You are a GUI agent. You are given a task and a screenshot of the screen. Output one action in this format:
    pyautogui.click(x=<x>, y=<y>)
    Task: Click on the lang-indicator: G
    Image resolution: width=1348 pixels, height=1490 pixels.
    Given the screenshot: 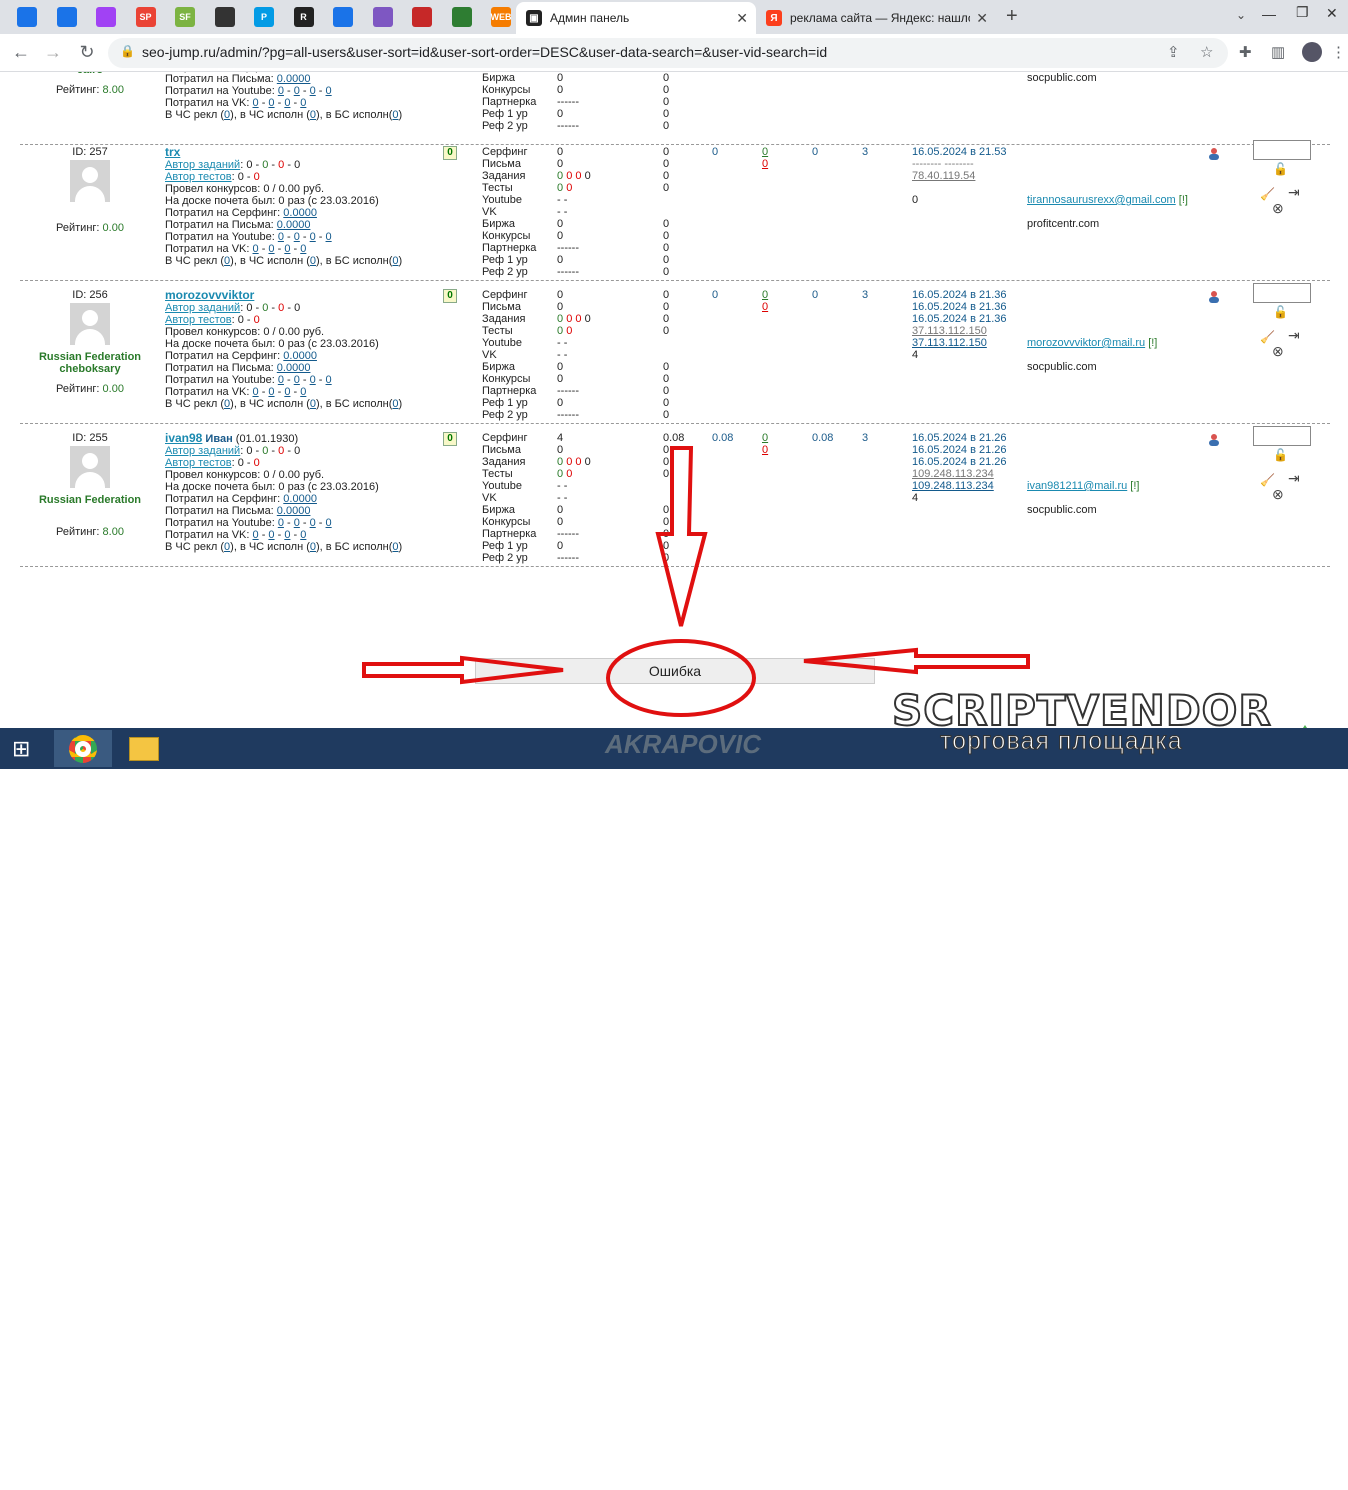 What is the action you would take?
    pyautogui.click(x=1270, y=1476)
    